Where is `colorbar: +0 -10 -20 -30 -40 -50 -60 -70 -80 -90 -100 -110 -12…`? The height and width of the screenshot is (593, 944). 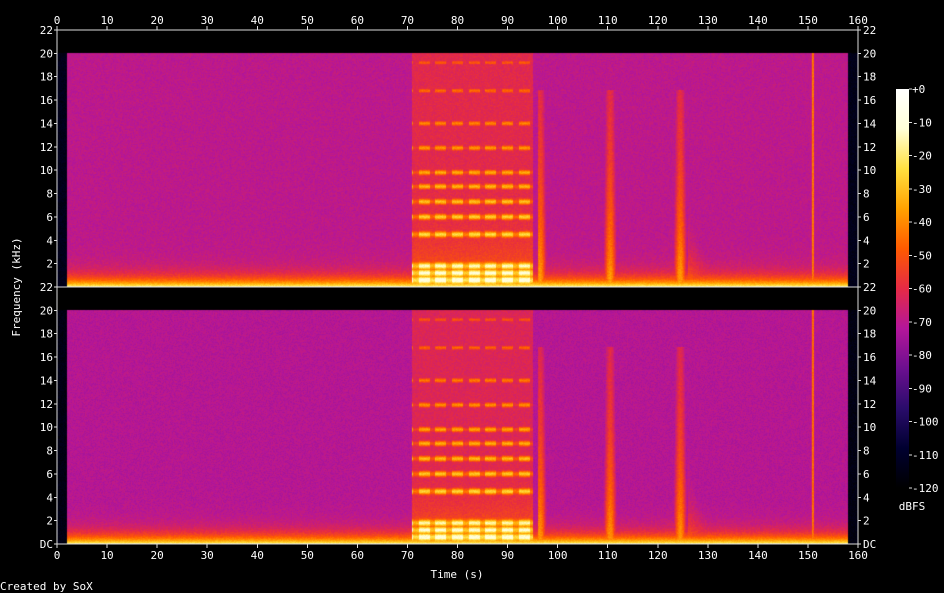 colorbar: +0 -10 -20 -30 -40 -50 -60 -70 -80 -90 -100 -110 -12… is located at coordinates (917, 289).